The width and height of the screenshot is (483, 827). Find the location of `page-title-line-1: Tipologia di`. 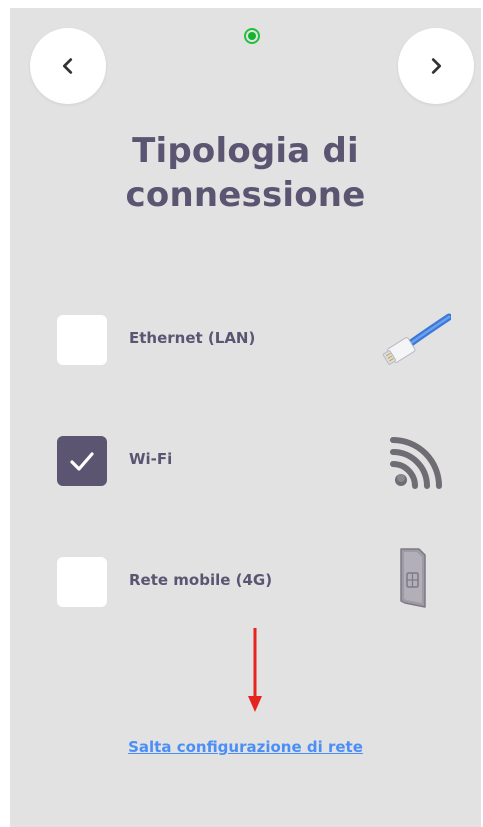

page-title-line-1: Tipologia di is located at coordinates (245, 151).